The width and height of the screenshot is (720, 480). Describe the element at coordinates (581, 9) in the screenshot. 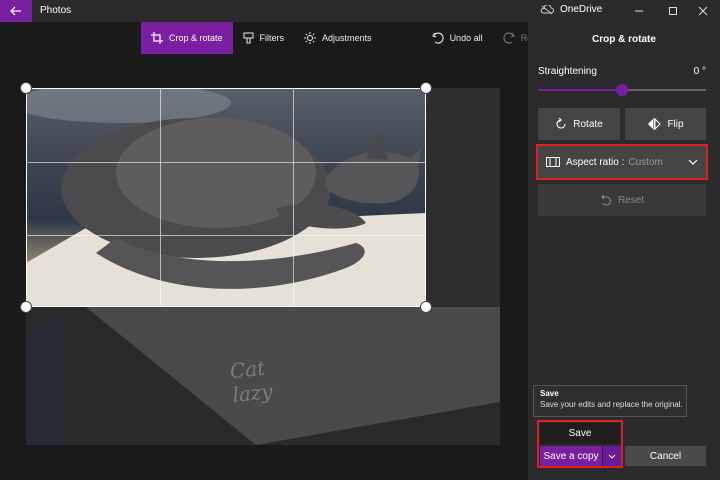

I see `onedrive-label: OneDrive` at that location.